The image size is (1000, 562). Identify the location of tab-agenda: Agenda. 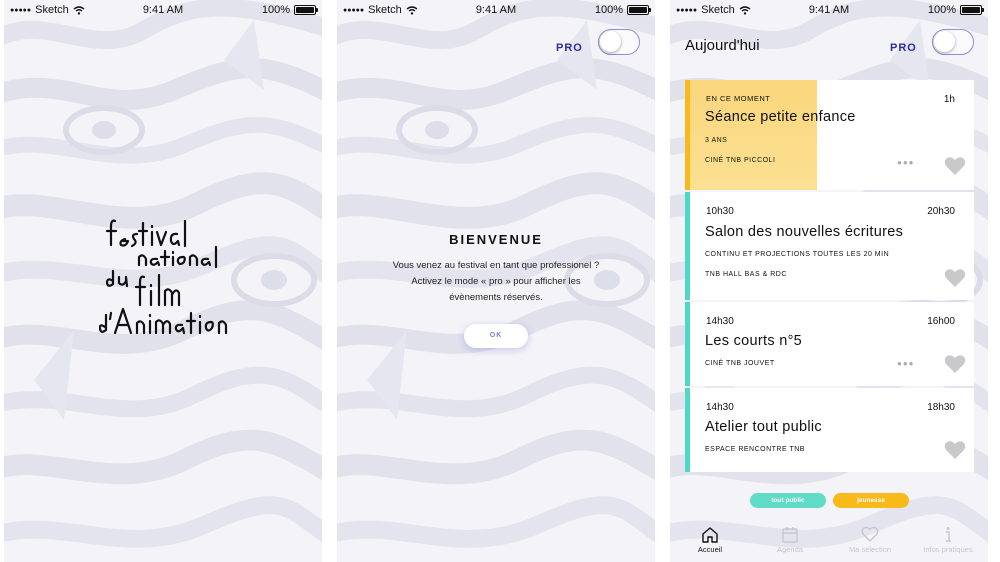
(790, 540).